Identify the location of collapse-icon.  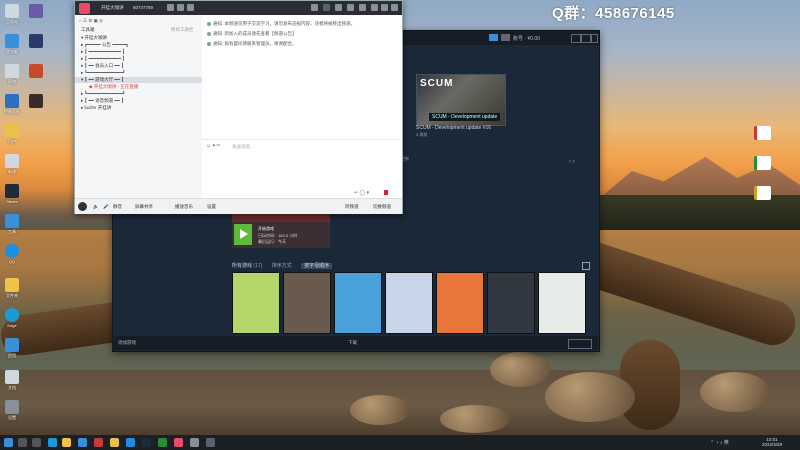
(586, 266).